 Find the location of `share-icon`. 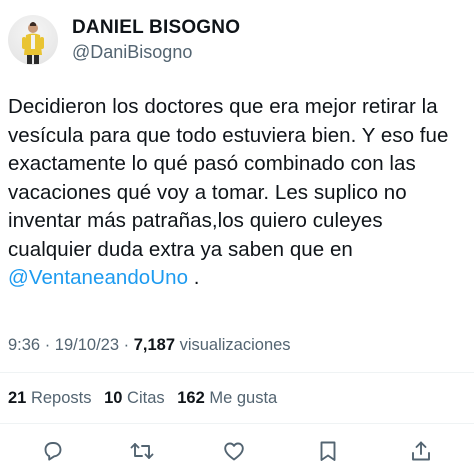

share-icon is located at coordinates (421, 451).